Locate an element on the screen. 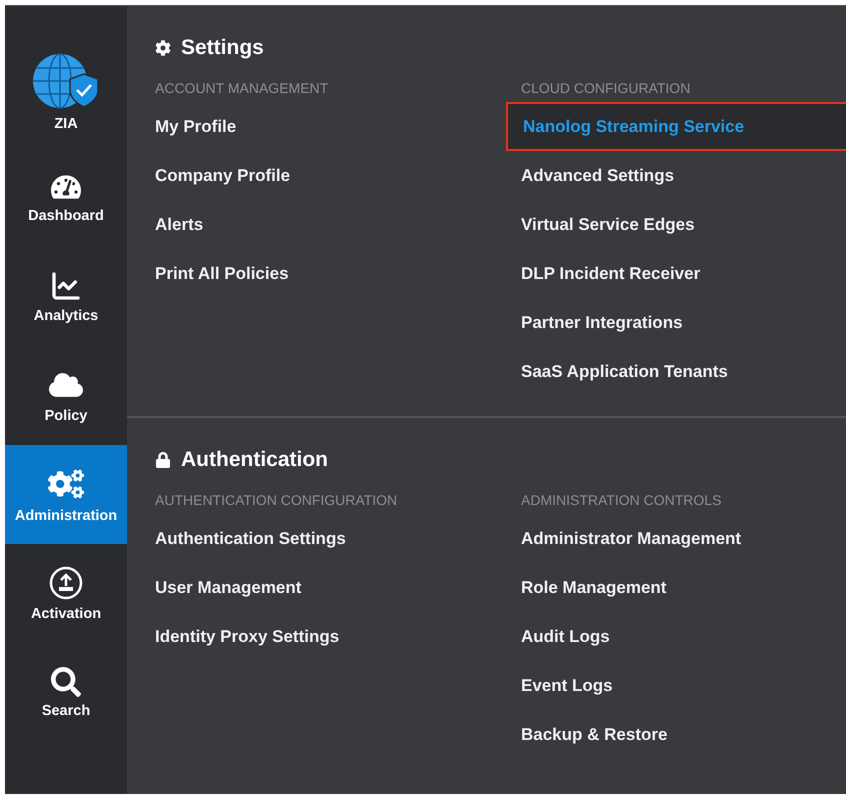  menu-link: My Profile is located at coordinates (323, 126).